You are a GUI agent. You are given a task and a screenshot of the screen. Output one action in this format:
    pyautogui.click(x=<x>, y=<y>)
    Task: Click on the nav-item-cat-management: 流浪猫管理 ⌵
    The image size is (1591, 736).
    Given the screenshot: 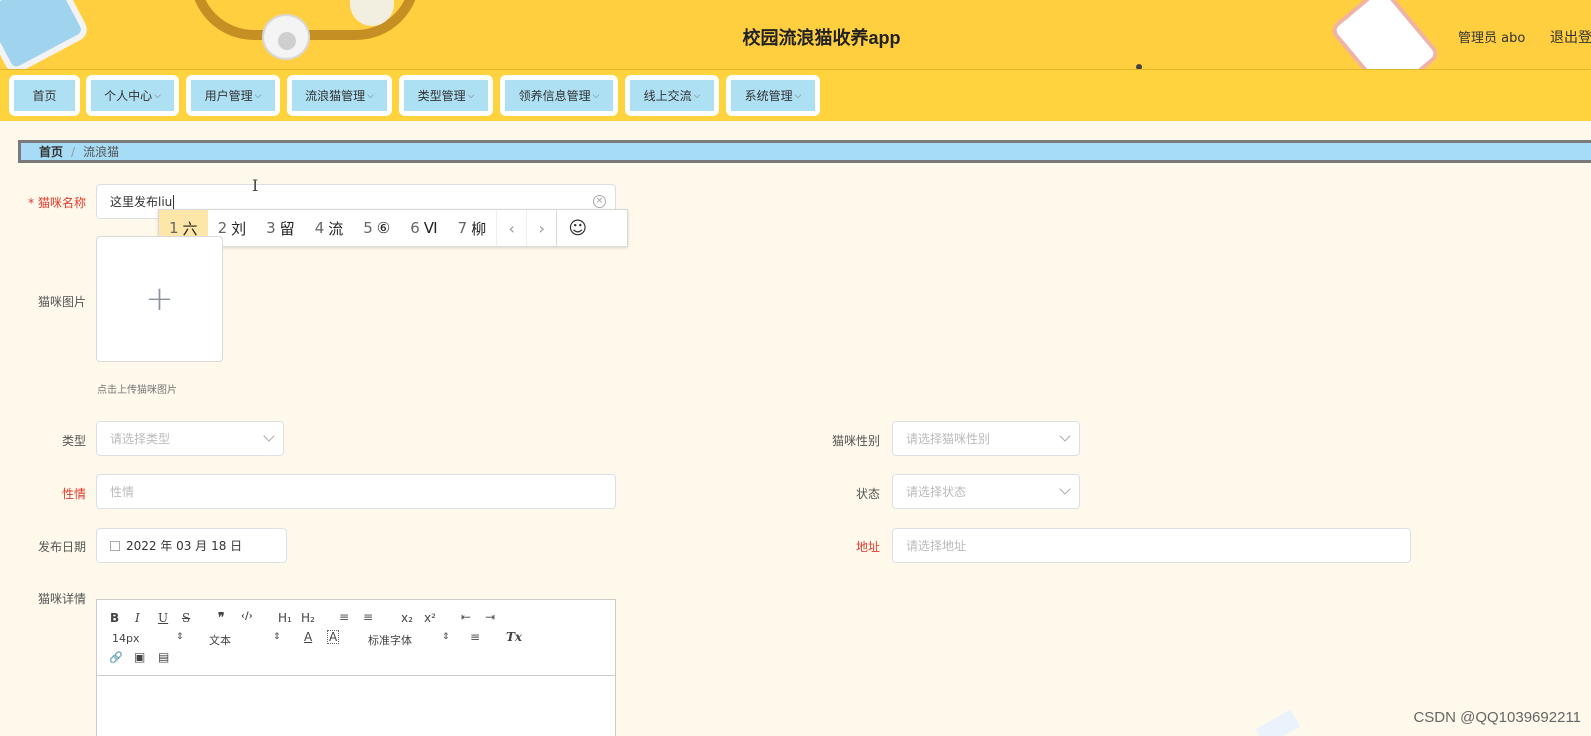 What is the action you would take?
    pyautogui.click(x=339, y=95)
    